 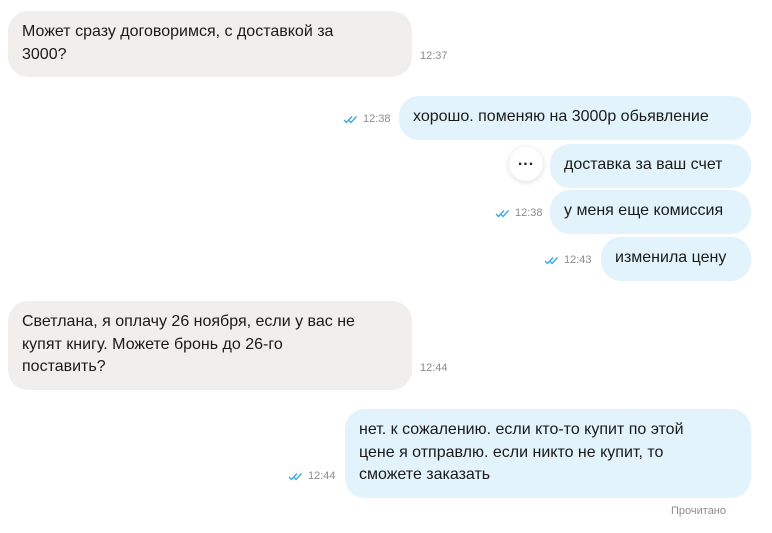 What do you see at coordinates (44, 54) in the screenshot?
I see `message-text-line: 3000?` at bounding box center [44, 54].